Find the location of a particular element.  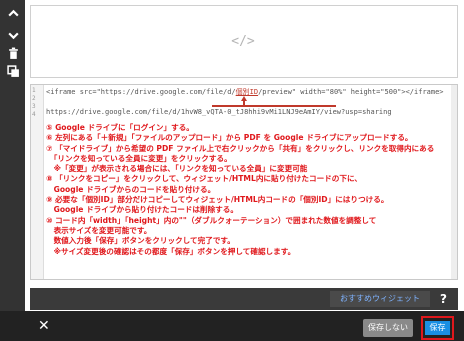

chevron-up-icon is located at coordinates (13, 13).